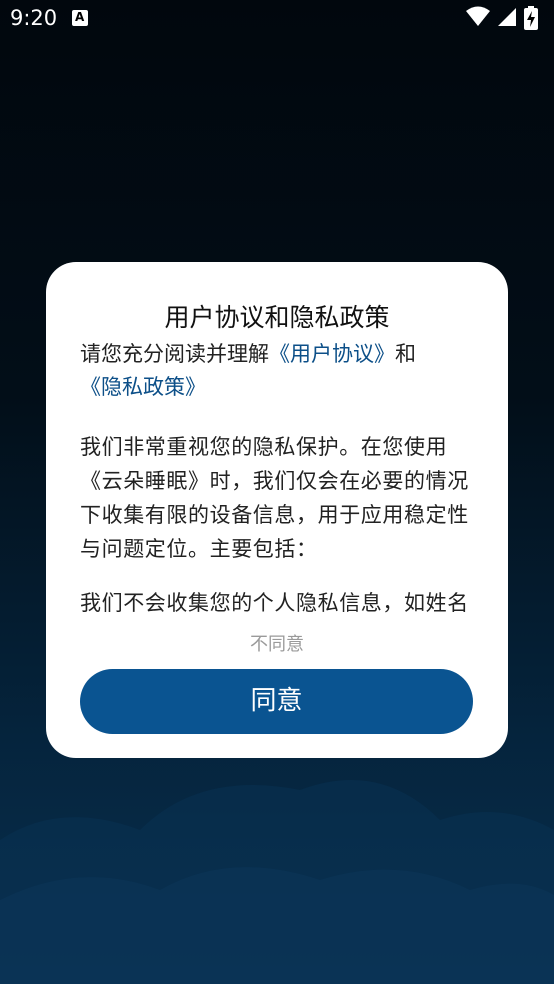 This screenshot has height=984, width=554. I want to click on privacy-policy-link: 《隐私政策》, so click(143, 387).